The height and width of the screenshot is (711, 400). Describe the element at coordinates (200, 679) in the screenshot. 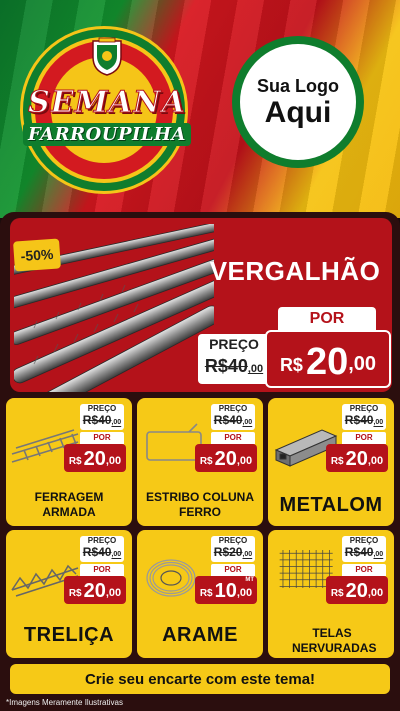

I see `cta-banner: Crie seu encarte com este tema!` at that location.